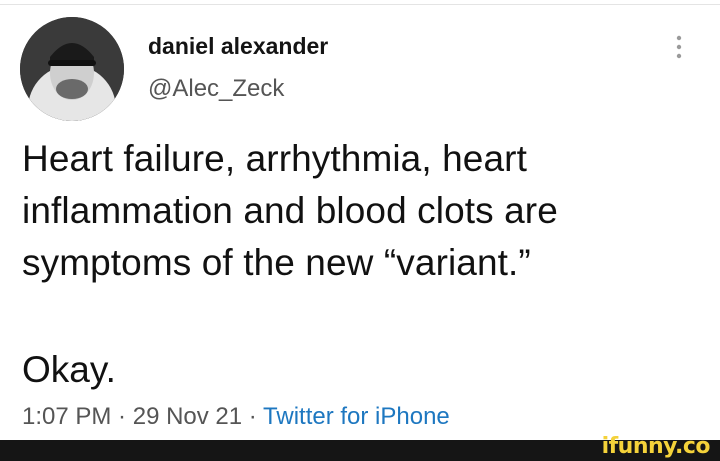  I want to click on tweet-time: 1:07 PM, so click(66, 416).